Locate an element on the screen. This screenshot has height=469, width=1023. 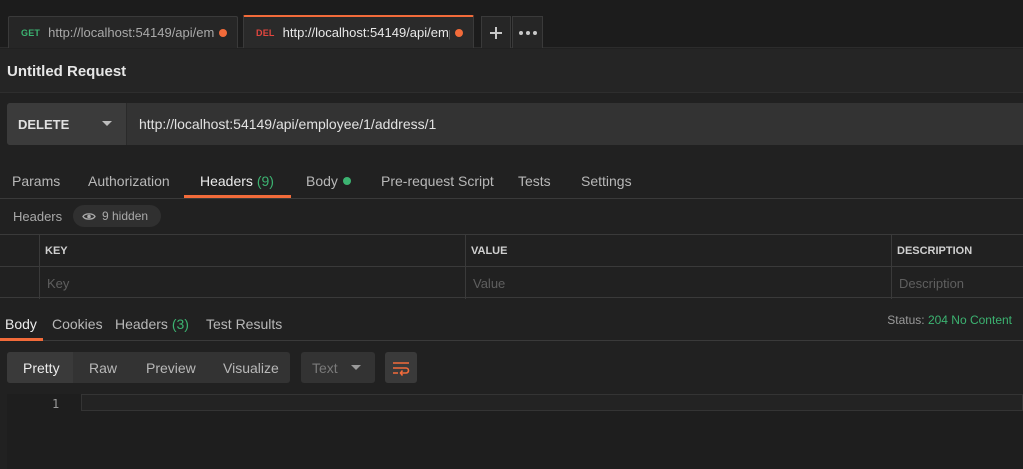
view-raw-button: Raw is located at coordinates (103, 368).